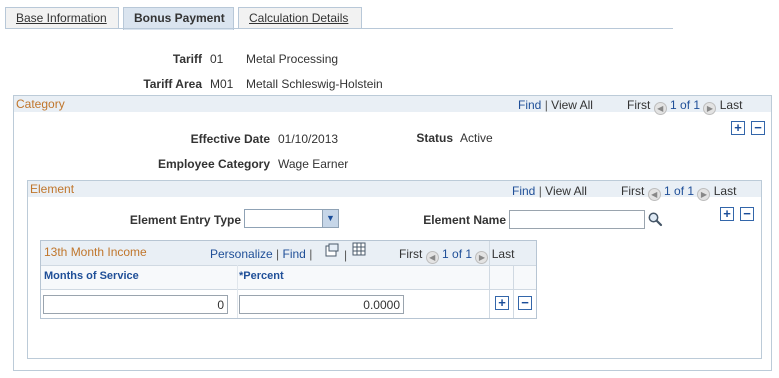 This screenshot has width=779, height=378. I want to click on effective-date-value: 01/10/2013, so click(308, 139).